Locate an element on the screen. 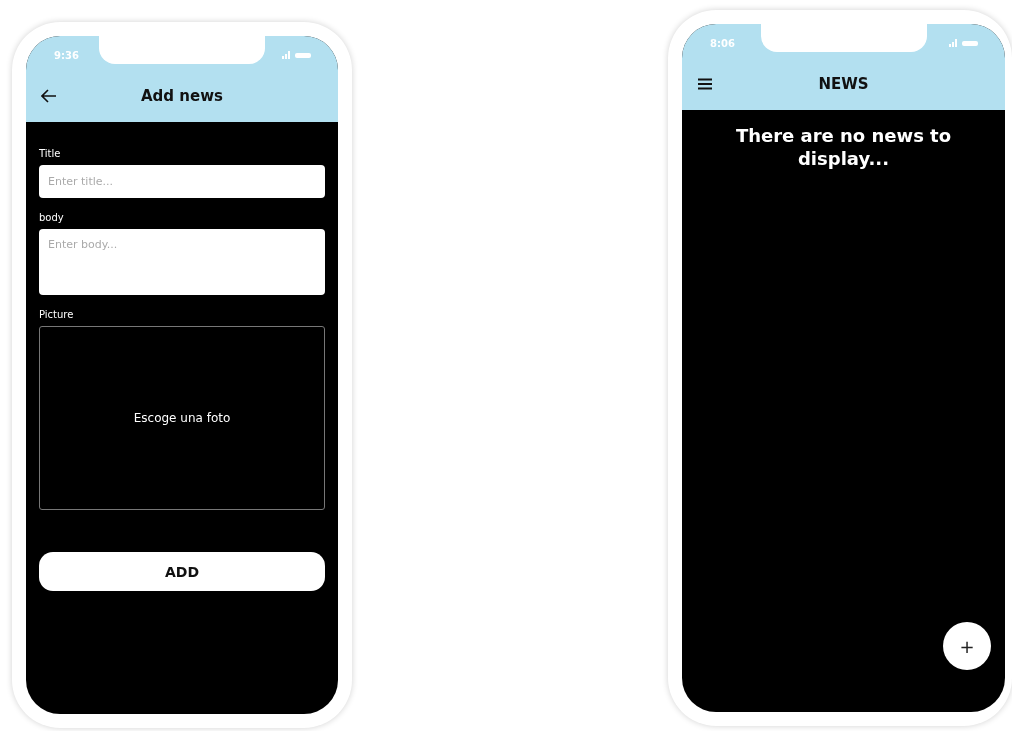  menu-icon is located at coordinates (705, 84).